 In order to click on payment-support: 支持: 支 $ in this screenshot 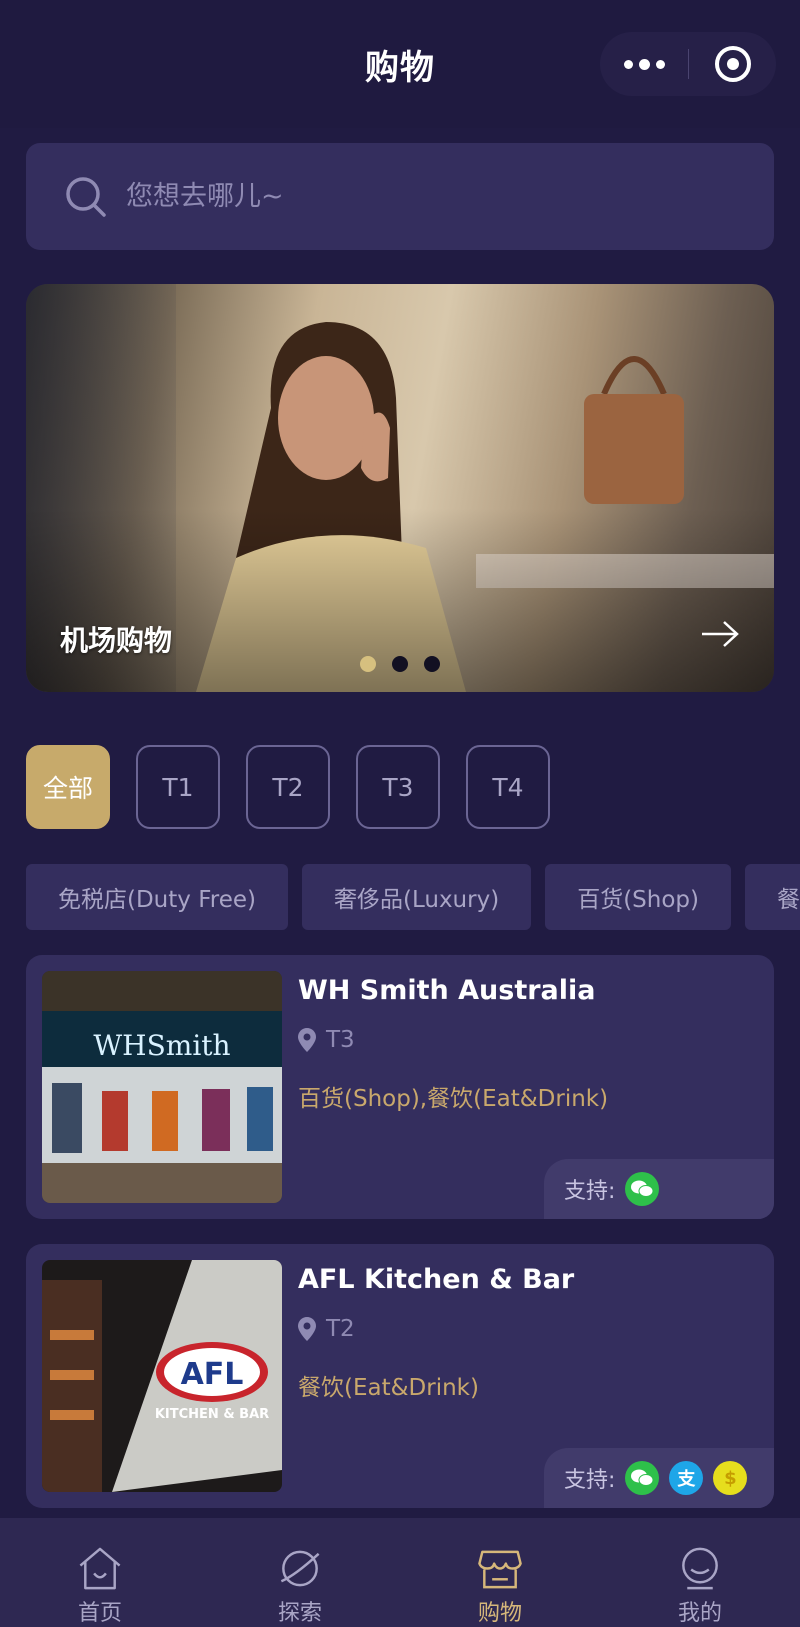, I will do `click(659, 1478)`.